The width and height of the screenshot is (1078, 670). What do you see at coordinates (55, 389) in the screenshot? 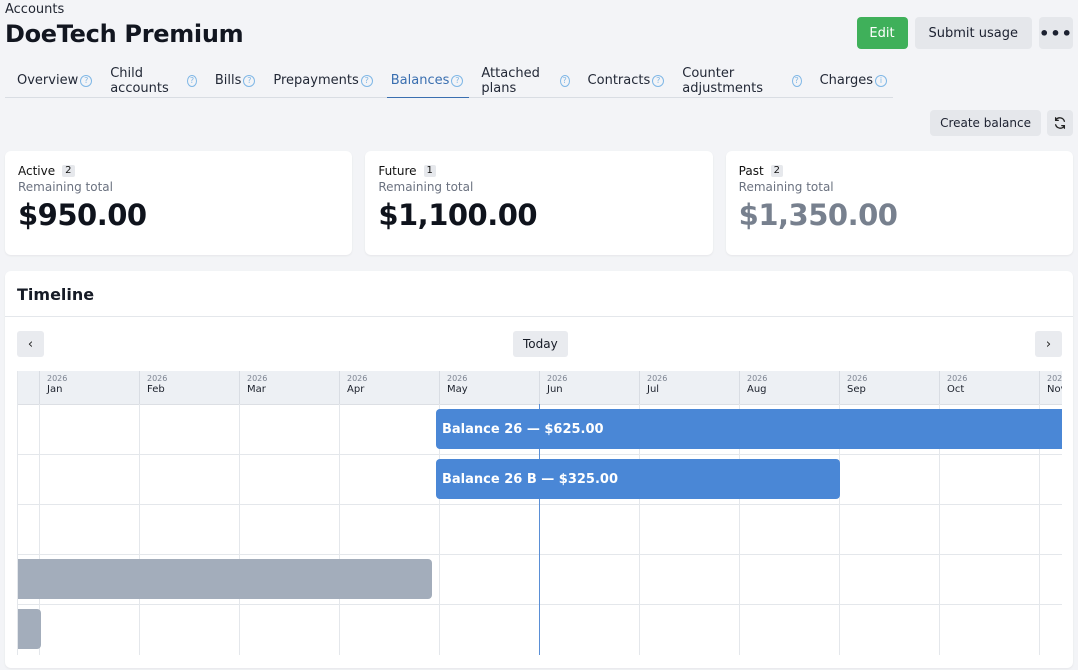
I see `month-name: Jan` at bounding box center [55, 389].